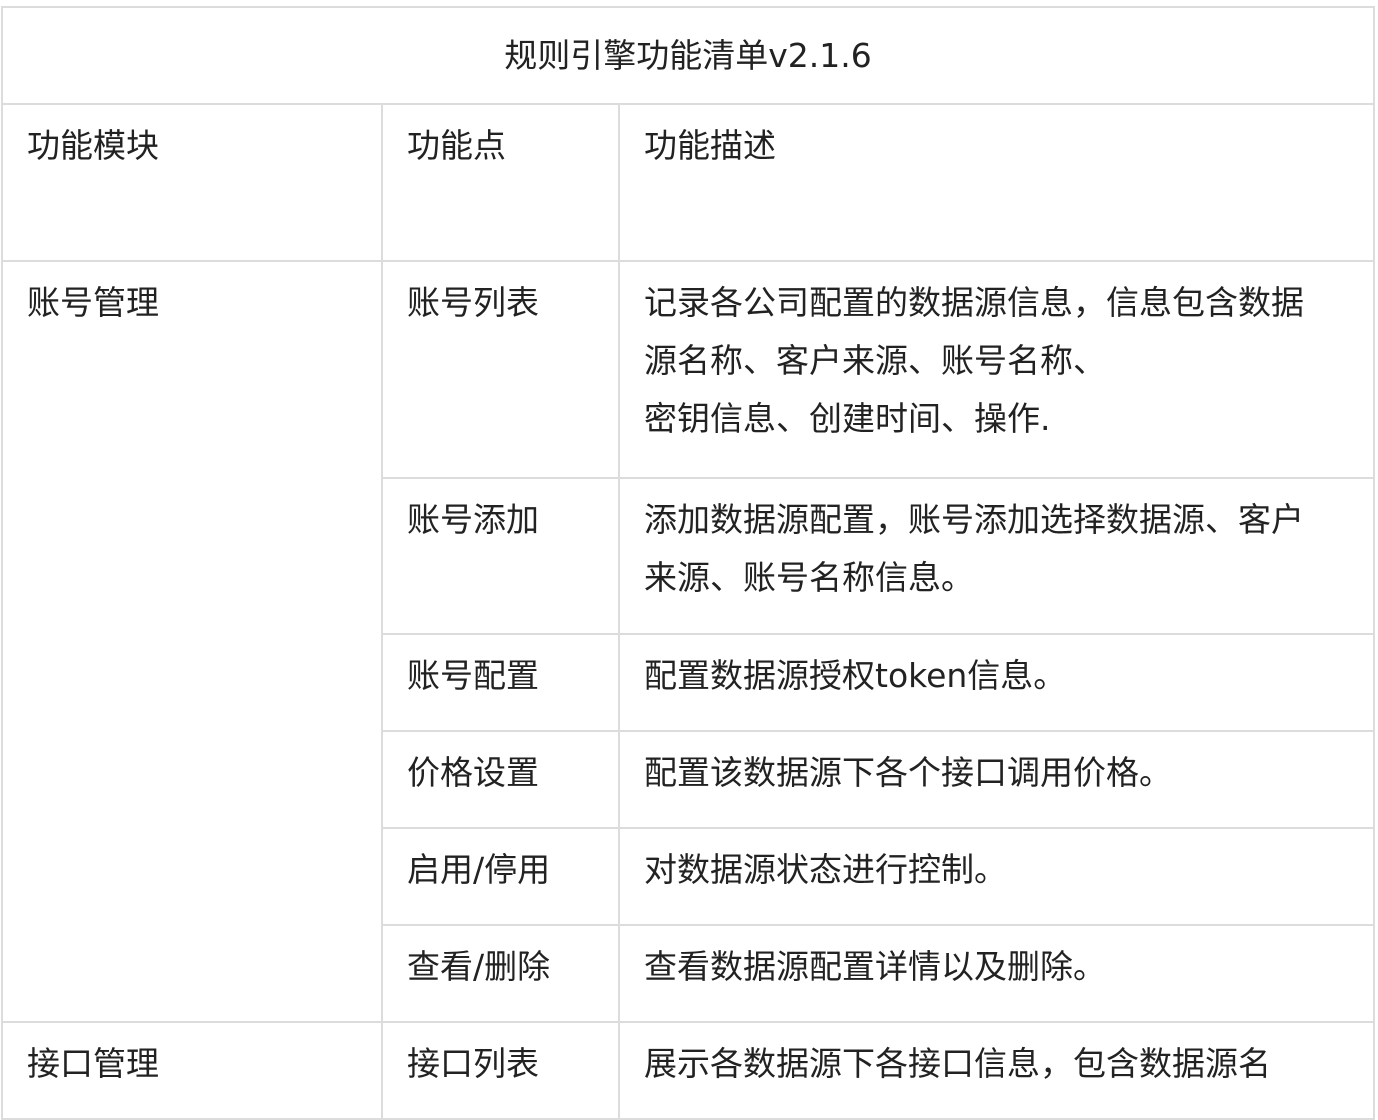 This screenshot has width=1378, height=1120. What do you see at coordinates (809, 577) in the screenshot?
I see `description-line: 来源、账号名称信息。` at bounding box center [809, 577].